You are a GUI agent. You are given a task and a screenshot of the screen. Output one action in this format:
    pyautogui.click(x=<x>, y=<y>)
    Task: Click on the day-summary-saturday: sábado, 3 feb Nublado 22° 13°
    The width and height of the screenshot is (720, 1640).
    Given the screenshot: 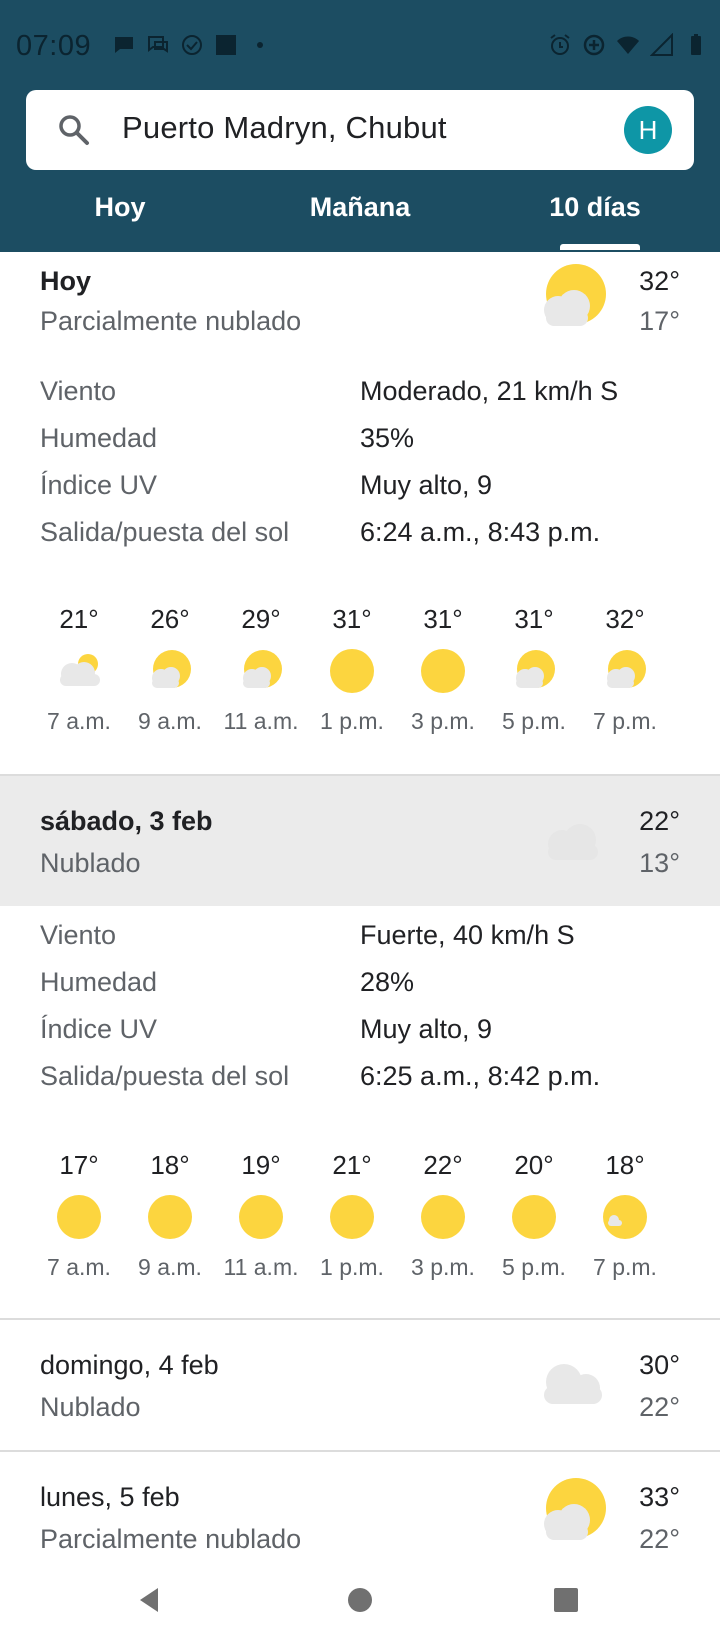 What is the action you would take?
    pyautogui.click(x=360, y=841)
    